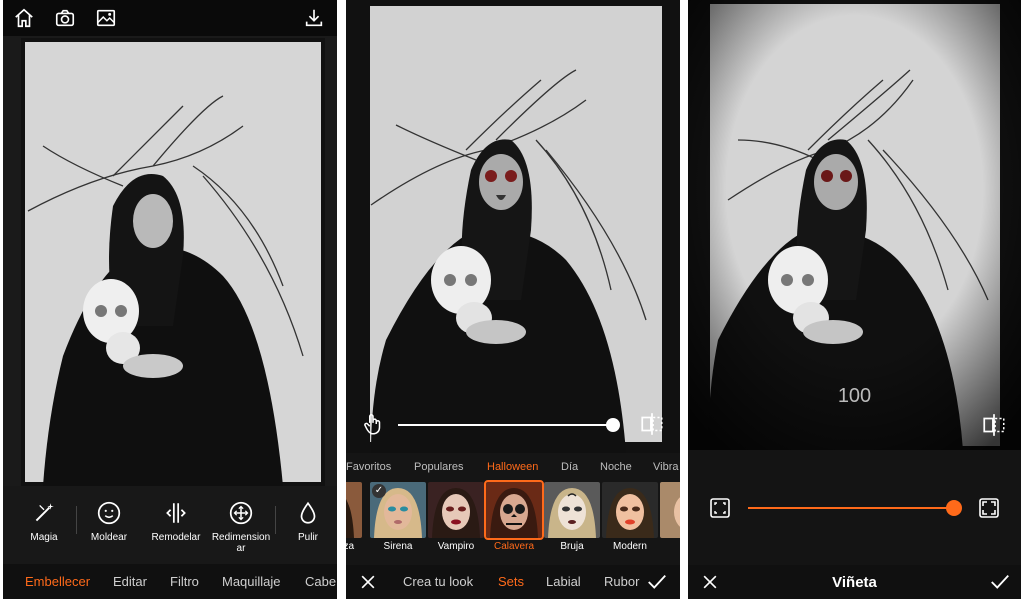  Describe the element at coordinates (514, 510) in the screenshot. I see `thumb-calavera` at that location.